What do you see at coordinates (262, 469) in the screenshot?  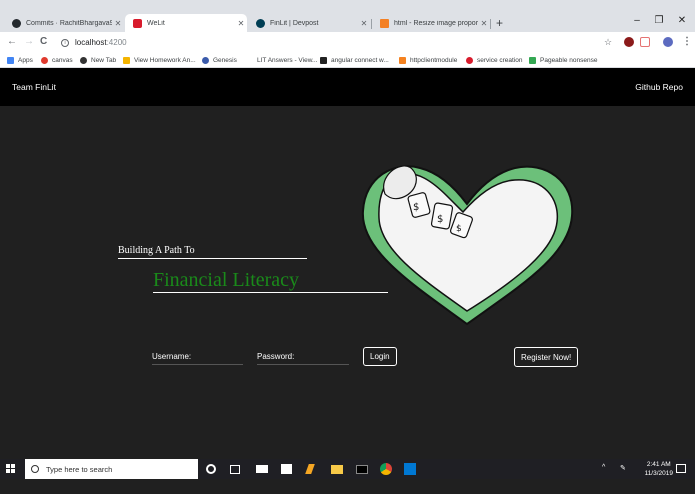 I see `mail-icon` at bounding box center [262, 469].